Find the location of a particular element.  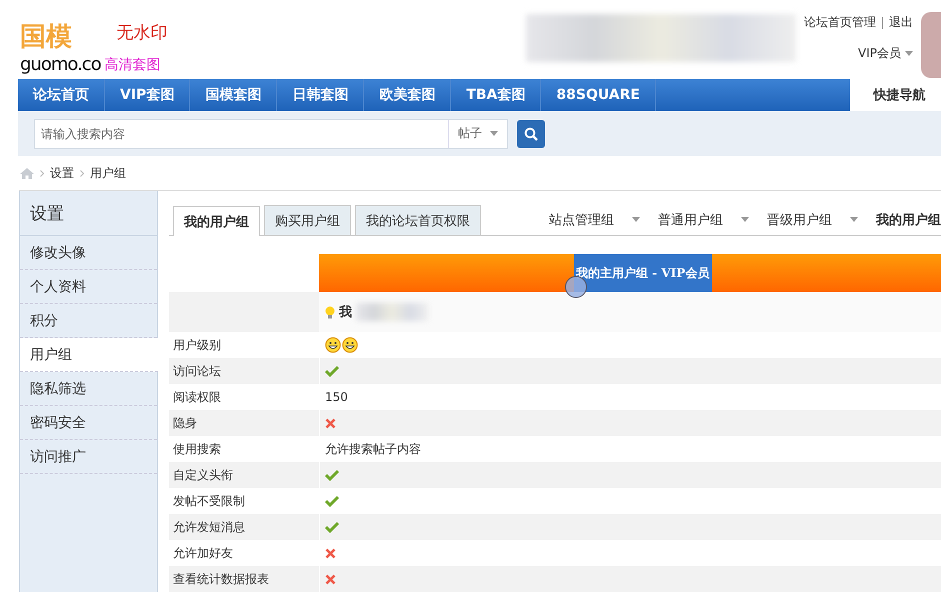

sidebar-item: 个人资料 is located at coordinates (88, 287).